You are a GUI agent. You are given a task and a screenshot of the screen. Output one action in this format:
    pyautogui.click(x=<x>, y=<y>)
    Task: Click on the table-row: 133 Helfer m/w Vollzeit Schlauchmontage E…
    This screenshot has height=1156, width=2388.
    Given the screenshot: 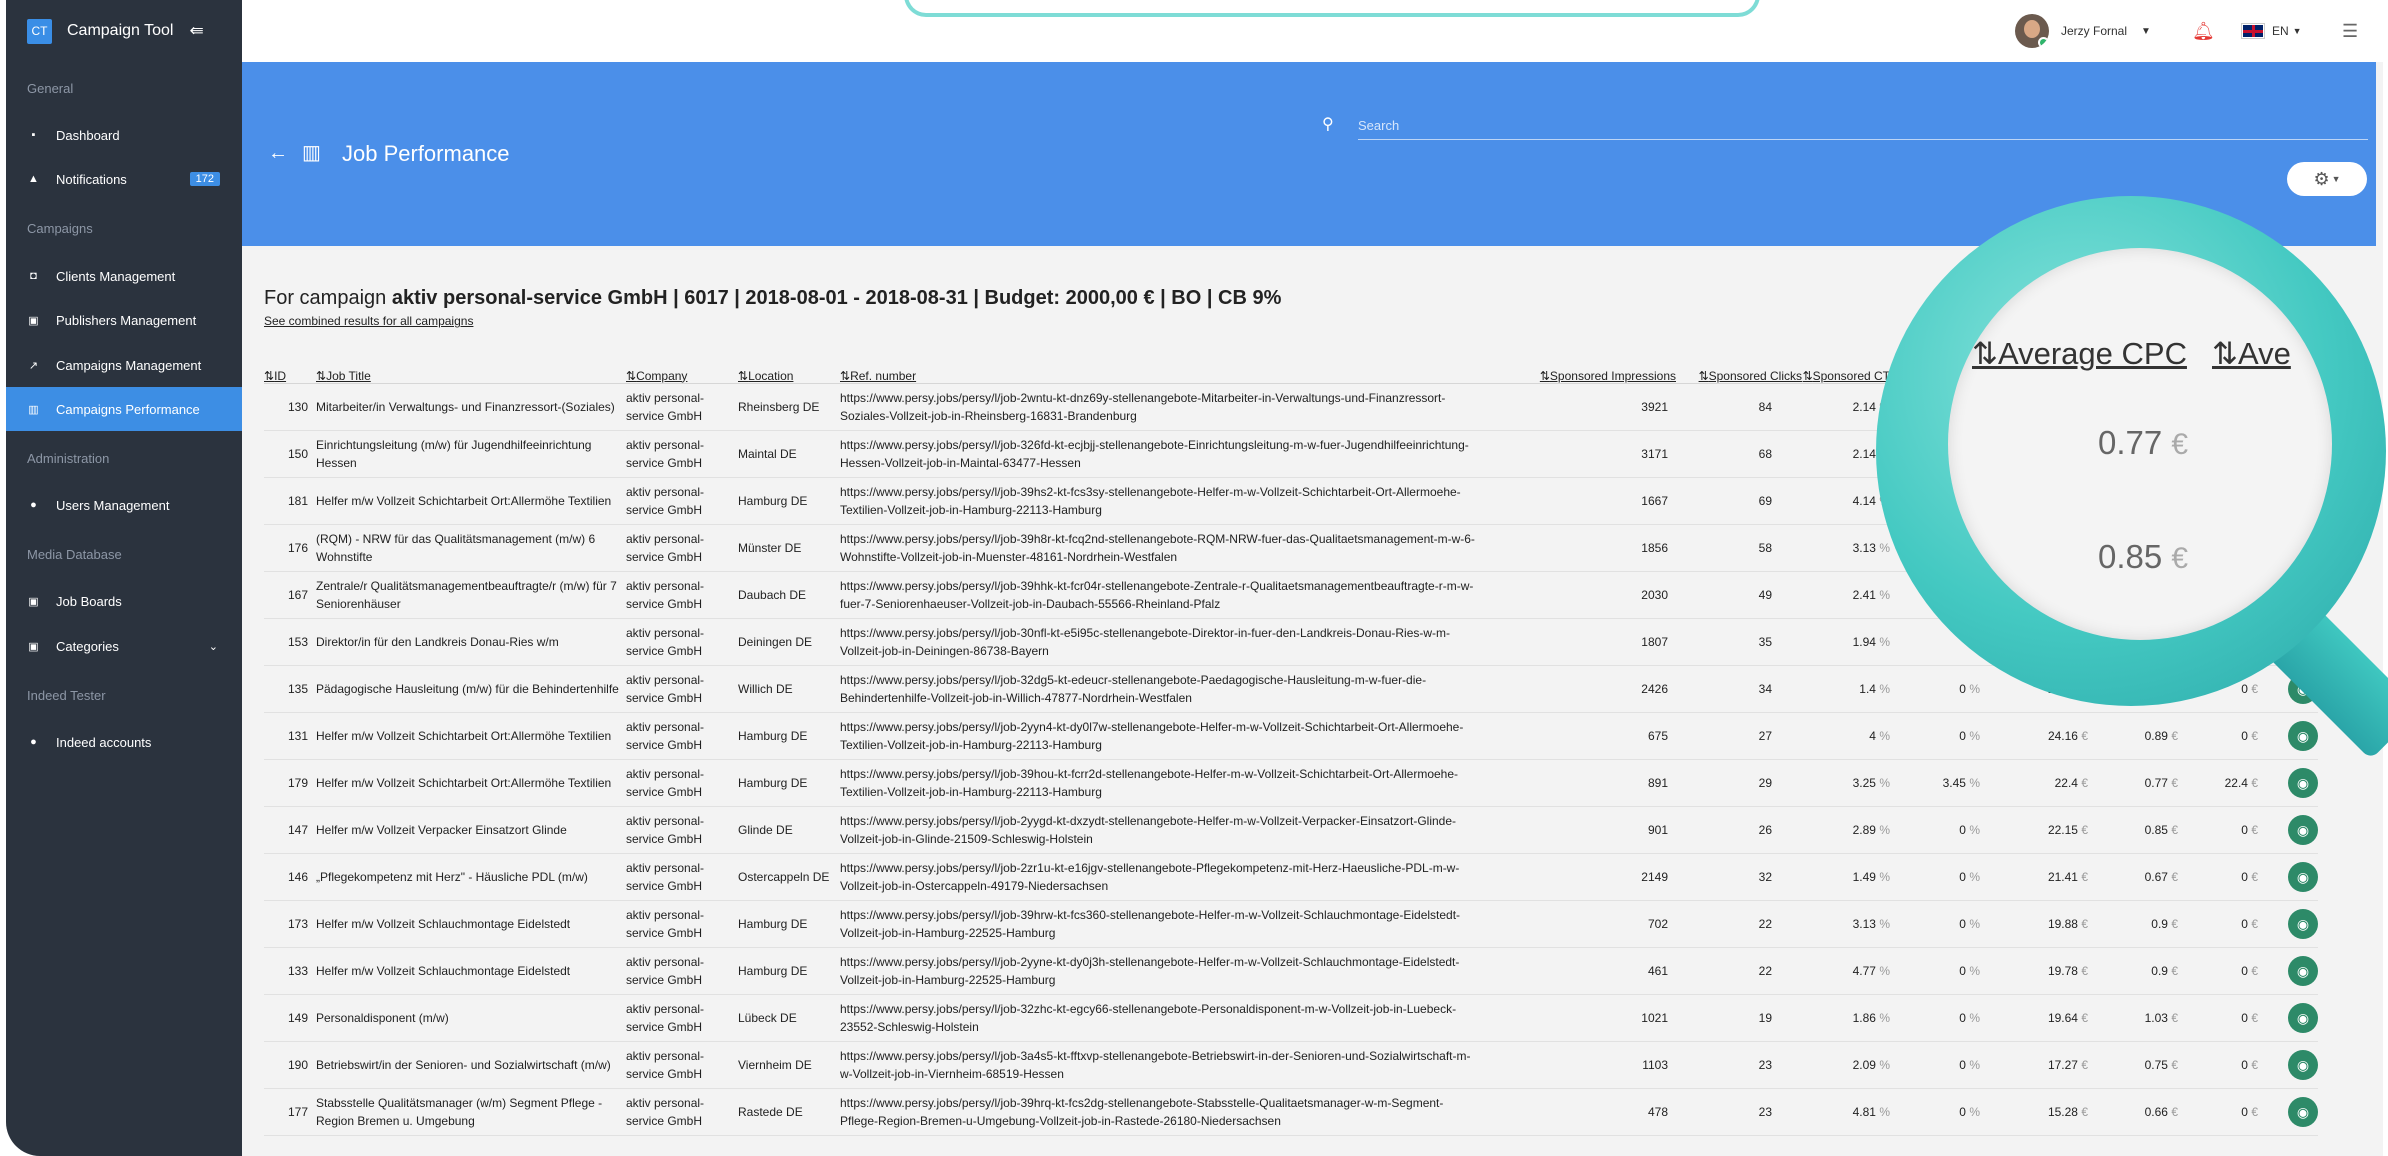 What is the action you would take?
    pyautogui.click(x=1291, y=971)
    